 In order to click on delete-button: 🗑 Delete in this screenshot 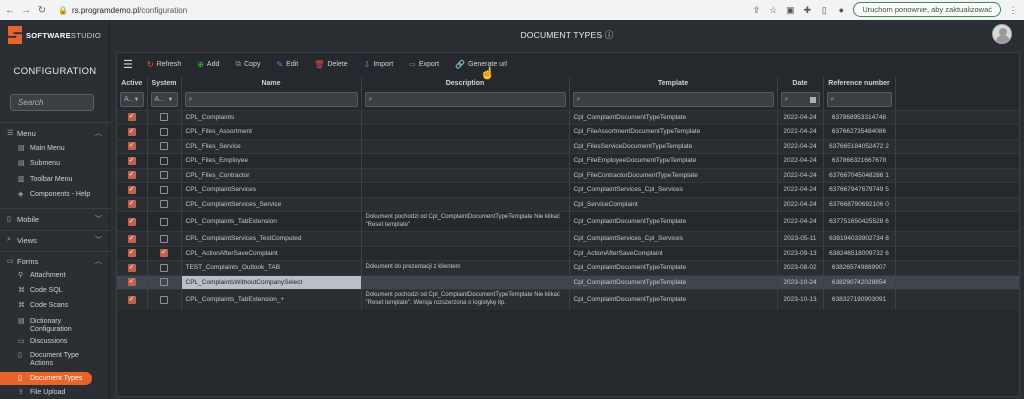, I will do `click(330, 64)`.